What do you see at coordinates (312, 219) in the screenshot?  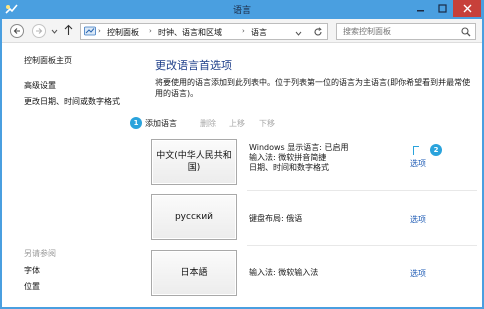 I see `list-item-language: русский 键盘布局: 俄语 选项` at bounding box center [312, 219].